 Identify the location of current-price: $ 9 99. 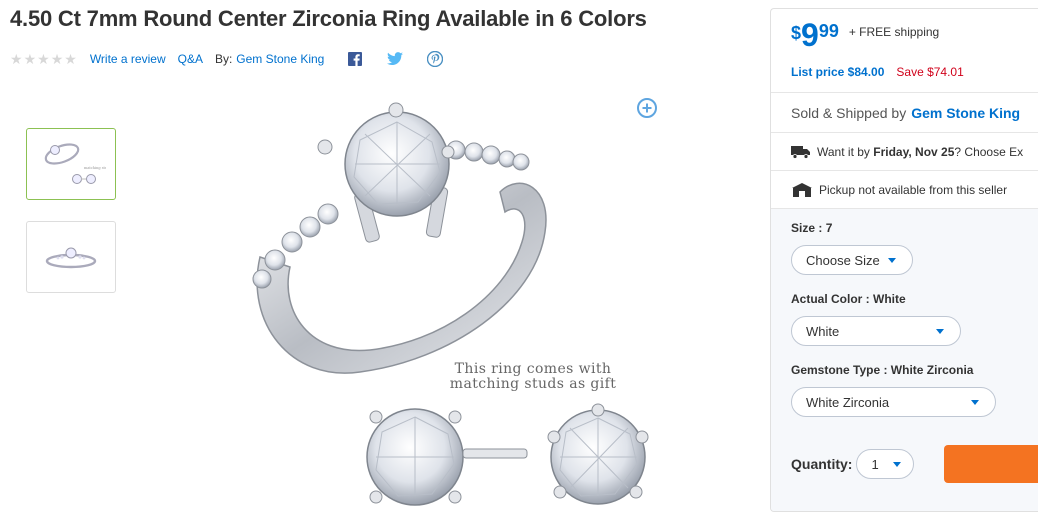
(815, 35).